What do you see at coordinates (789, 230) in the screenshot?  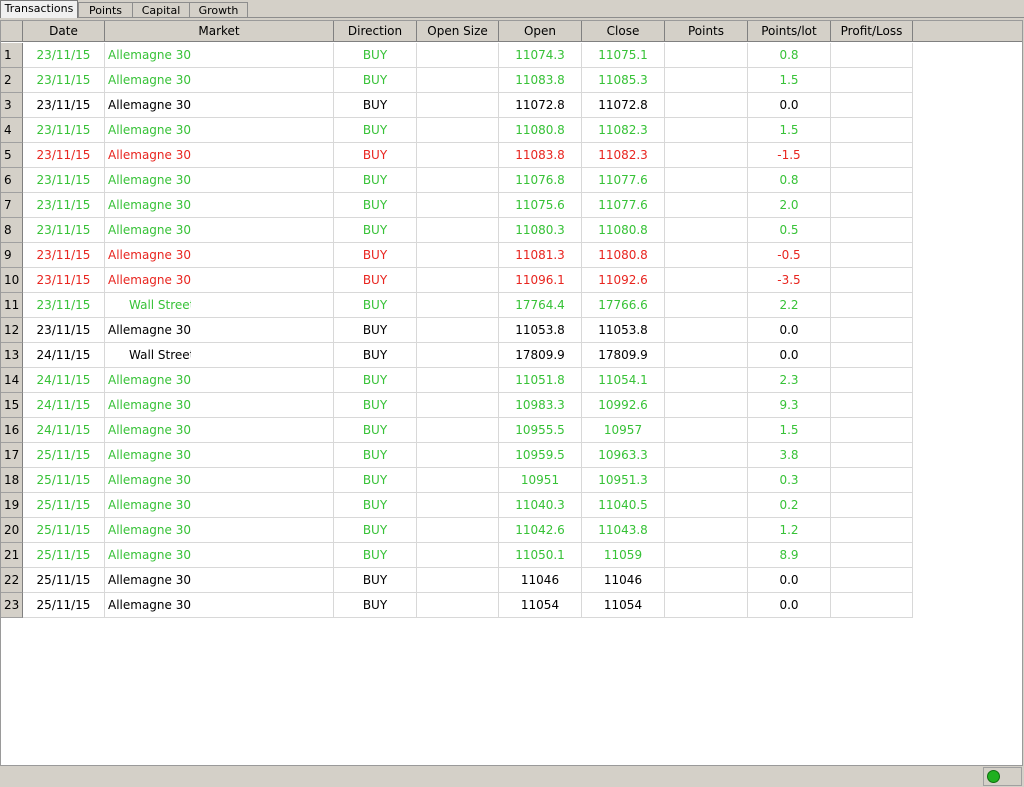 I see `cell-points-per-lot: 0.5` at bounding box center [789, 230].